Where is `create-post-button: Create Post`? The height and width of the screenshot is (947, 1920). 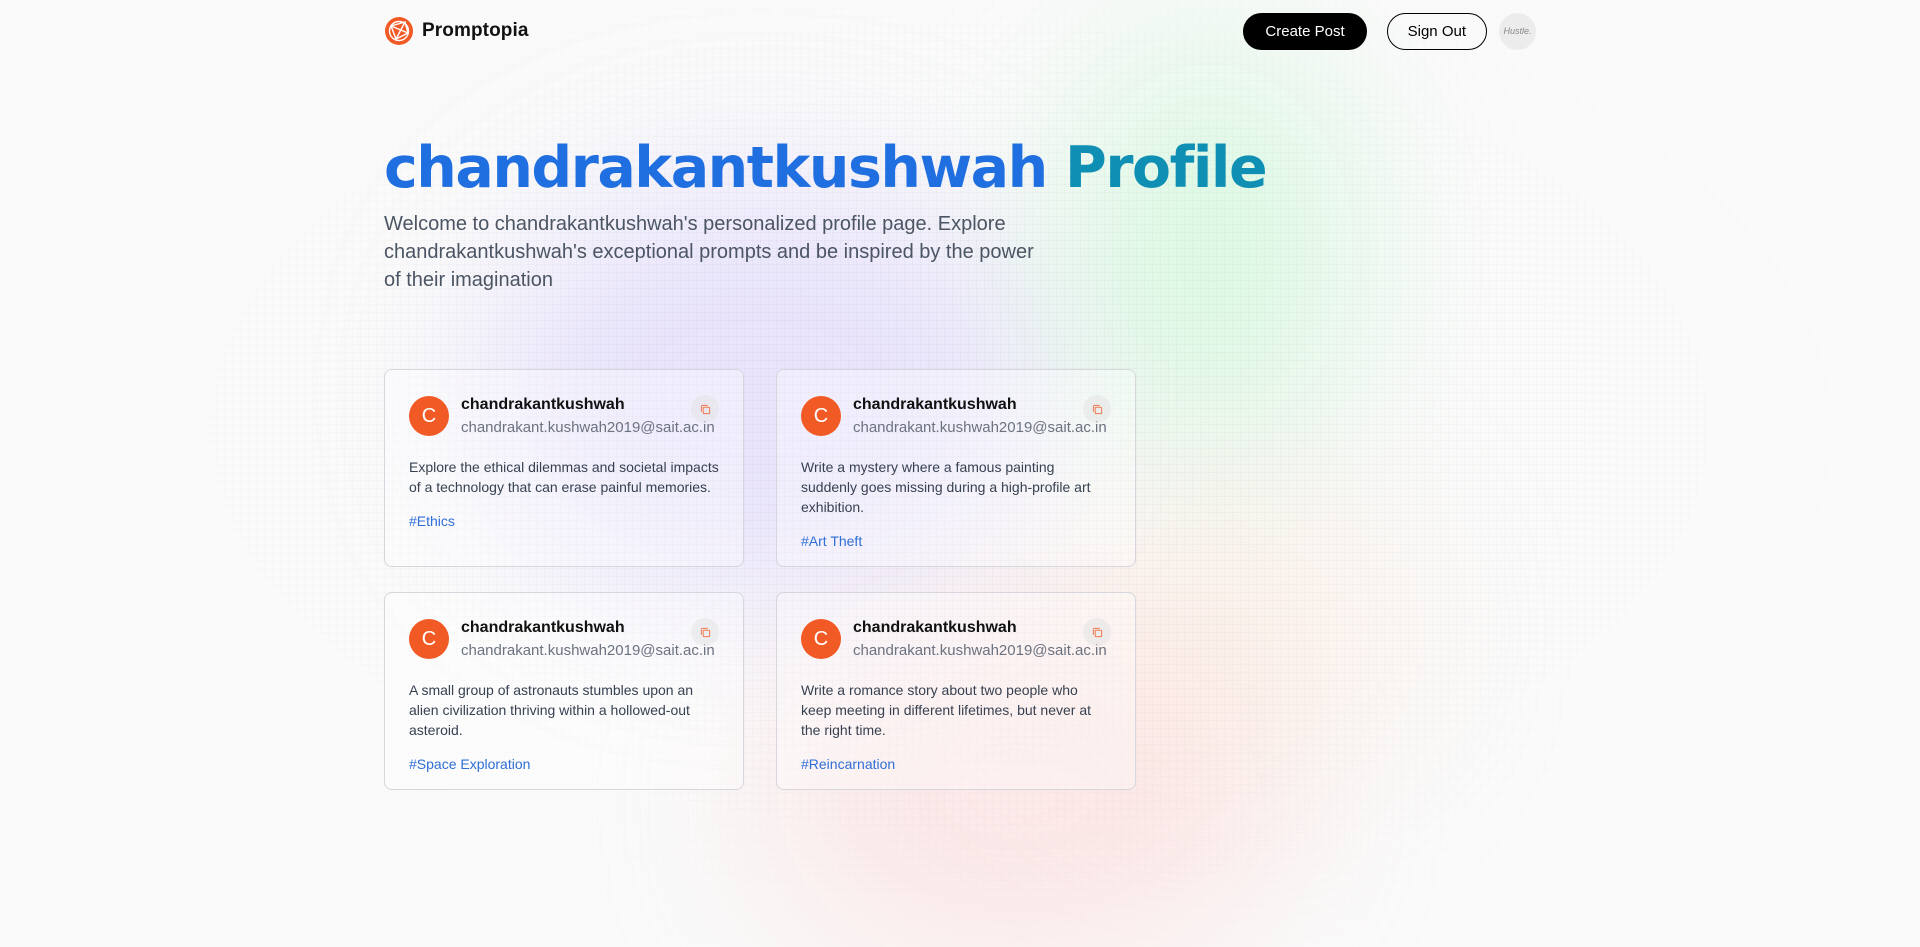 create-post-button: Create Post is located at coordinates (1305, 31).